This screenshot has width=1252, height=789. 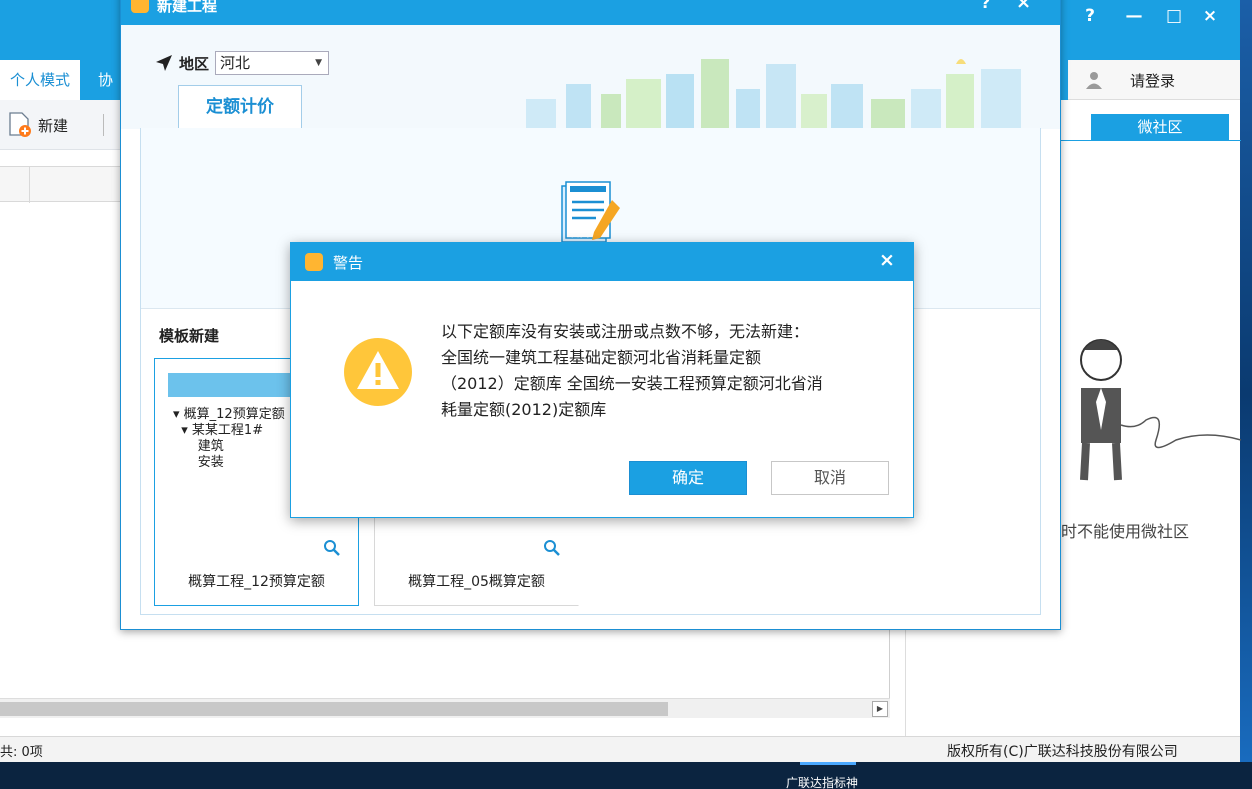 What do you see at coordinates (256, 582) in the screenshot?
I see `template-caption: 概算工程_12预算定额` at bounding box center [256, 582].